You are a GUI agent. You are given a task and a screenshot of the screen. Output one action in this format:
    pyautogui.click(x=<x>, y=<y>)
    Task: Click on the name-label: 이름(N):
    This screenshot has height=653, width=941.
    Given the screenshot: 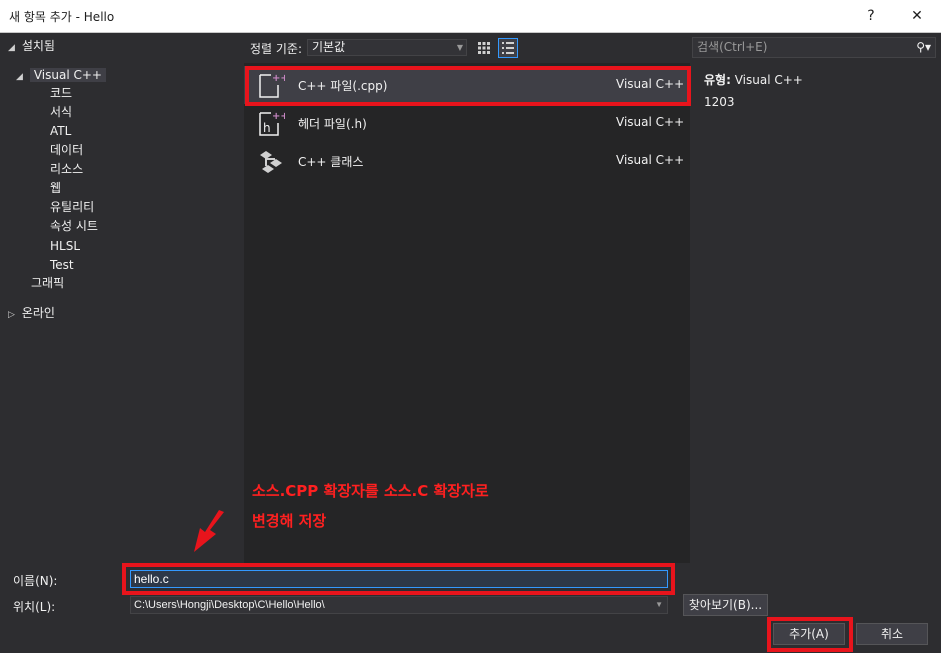 What is the action you would take?
    pyautogui.click(x=35, y=581)
    